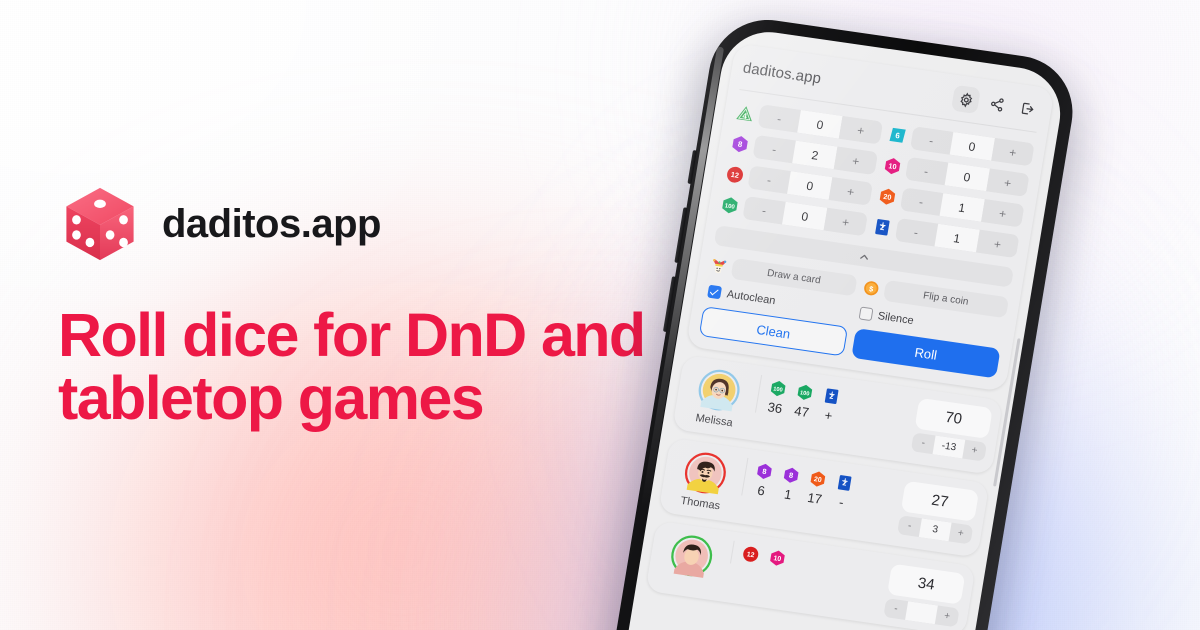 Image resolution: width=1200 pixels, height=630 pixels. Describe the element at coordinates (815, 498) in the screenshot. I see `roll-value: 17` at that location.